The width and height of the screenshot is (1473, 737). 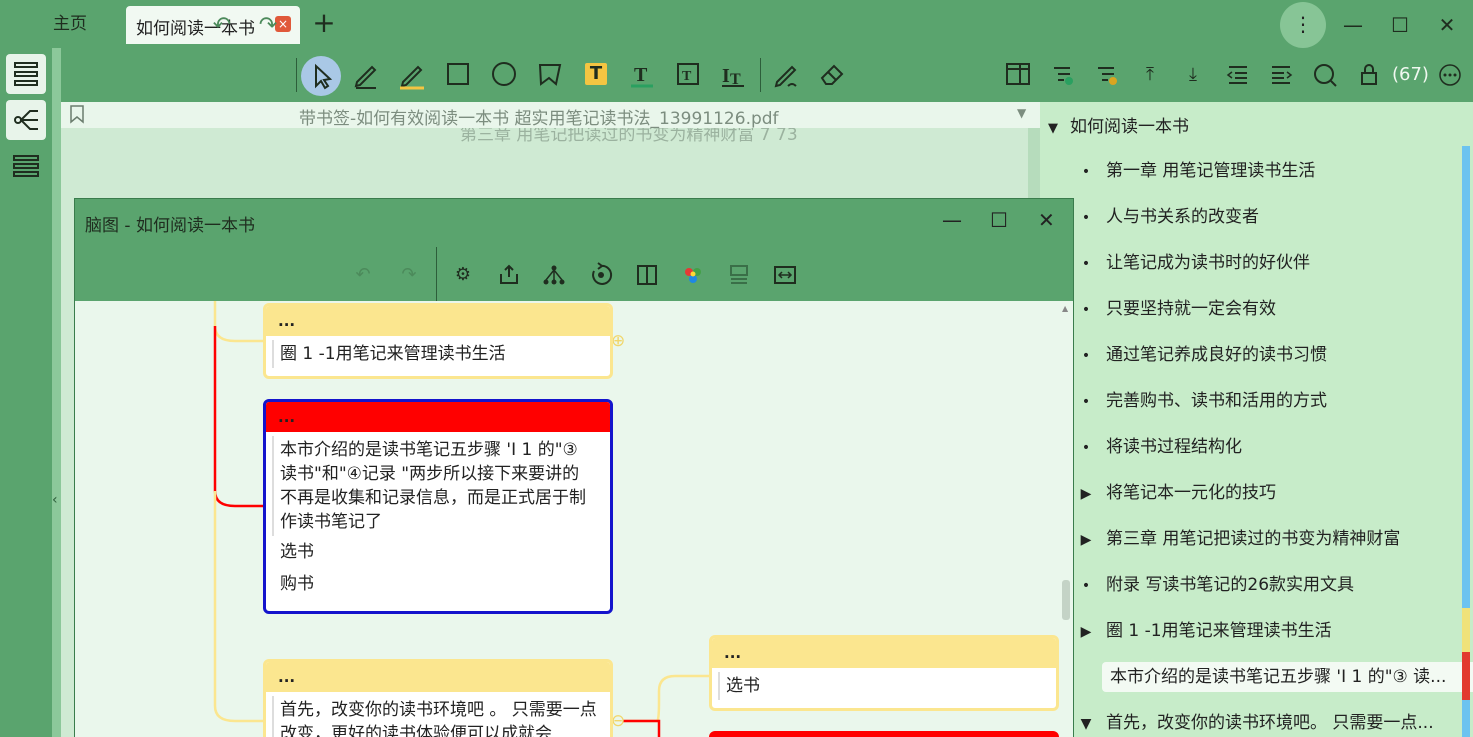 What do you see at coordinates (550, 74) in the screenshot?
I see `polygon-icon` at bounding box center [550, 74].